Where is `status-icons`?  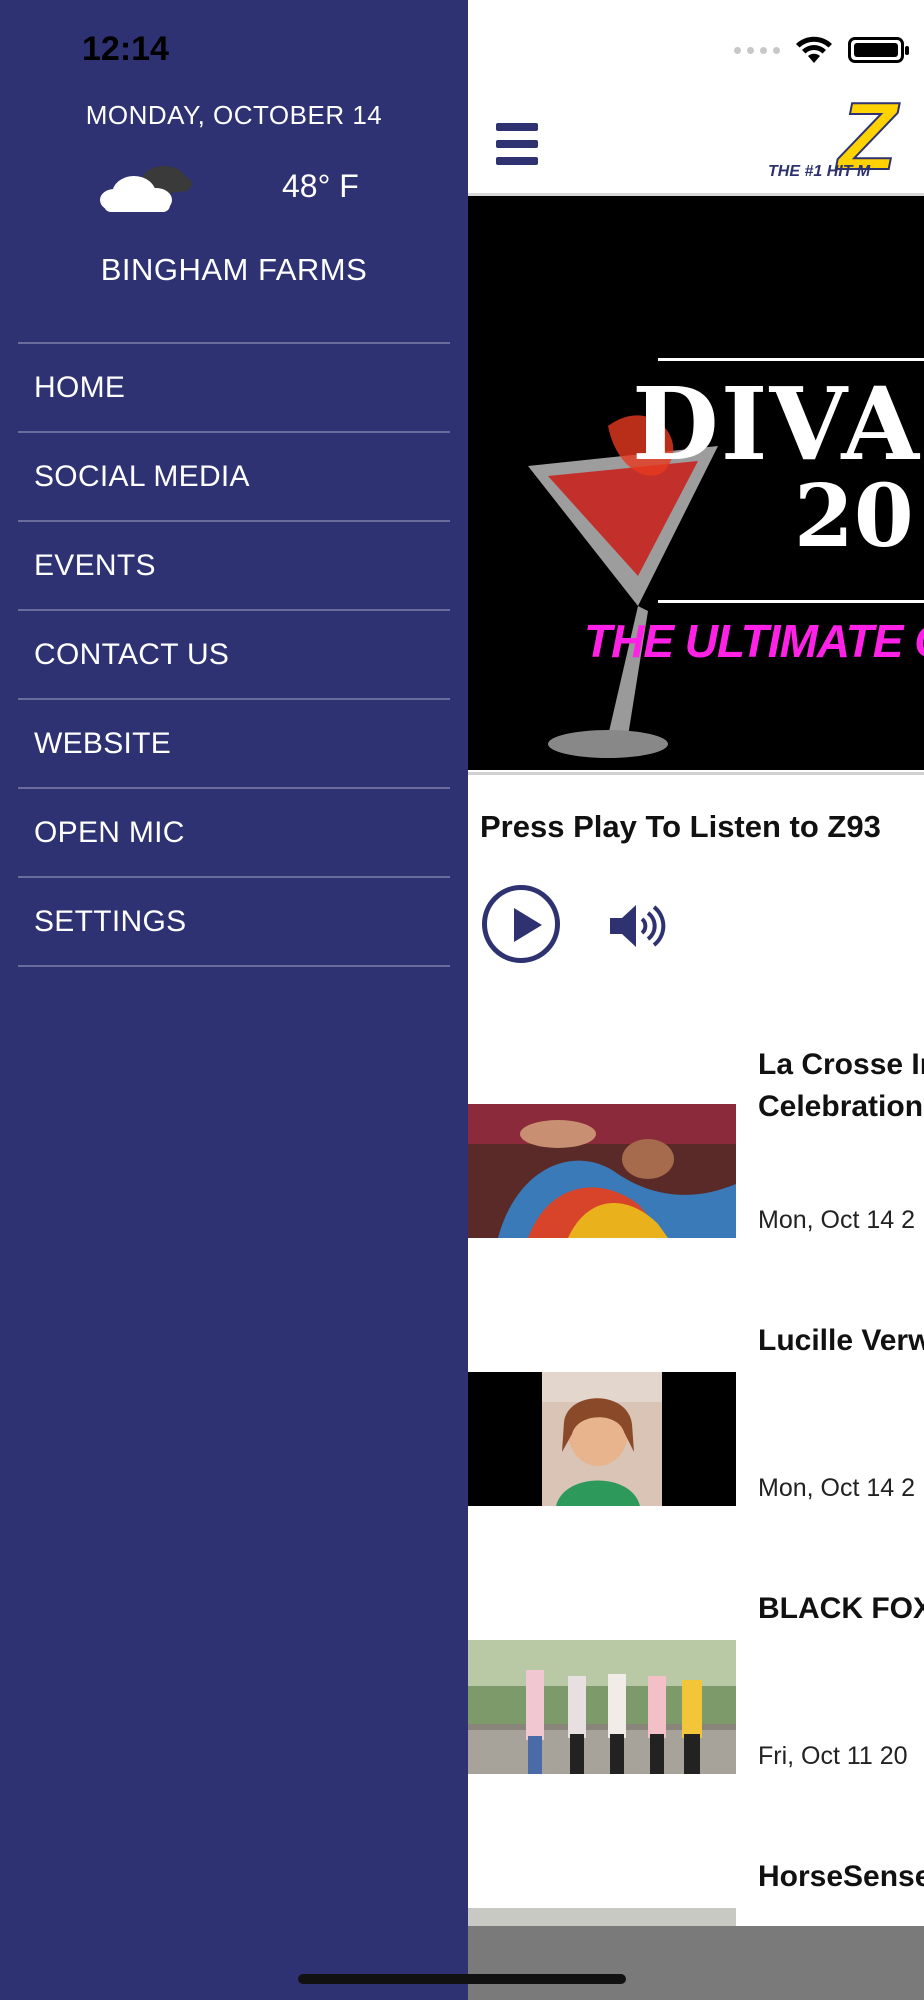
status-icons is located at coordinates (821, 50).